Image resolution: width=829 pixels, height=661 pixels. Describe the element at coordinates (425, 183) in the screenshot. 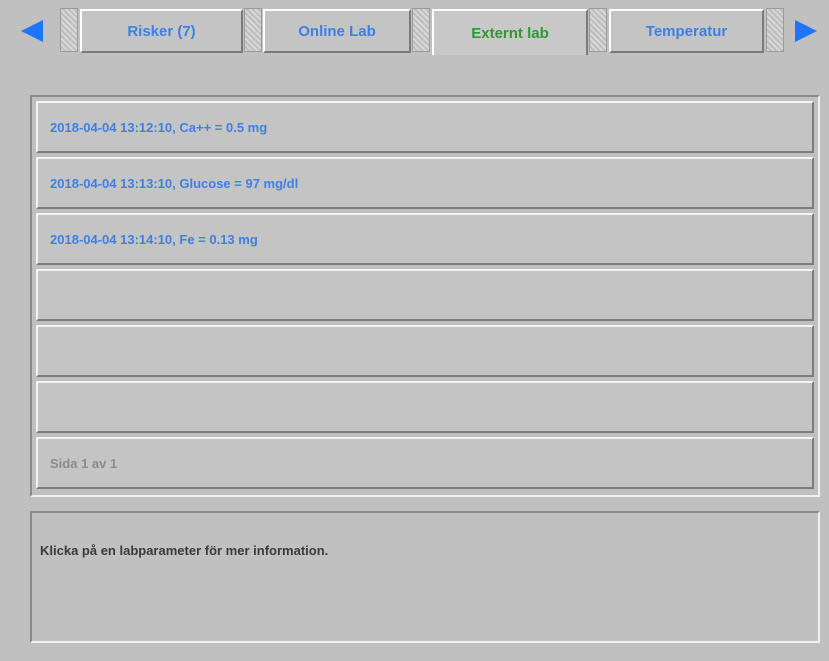

I see `lab-entry-row: 2018-04-04 13:13:10, Glucose = 97 mg/dl` at that location.